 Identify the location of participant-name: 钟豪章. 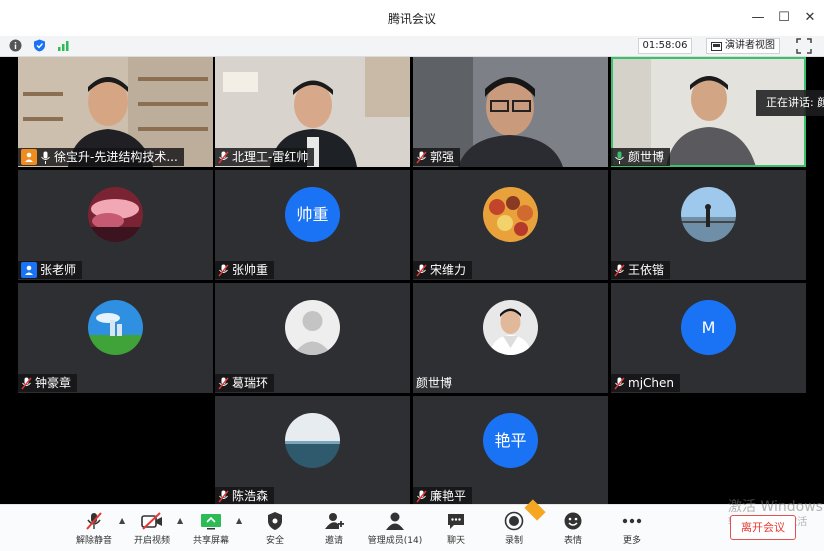
(53, 383).